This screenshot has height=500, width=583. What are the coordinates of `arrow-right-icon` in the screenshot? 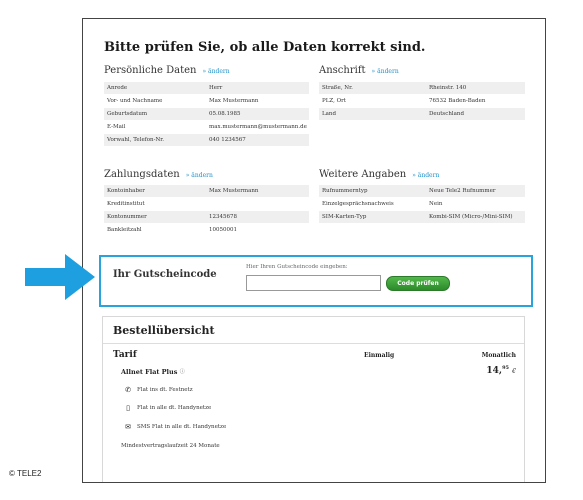 It's located at (60, 277).